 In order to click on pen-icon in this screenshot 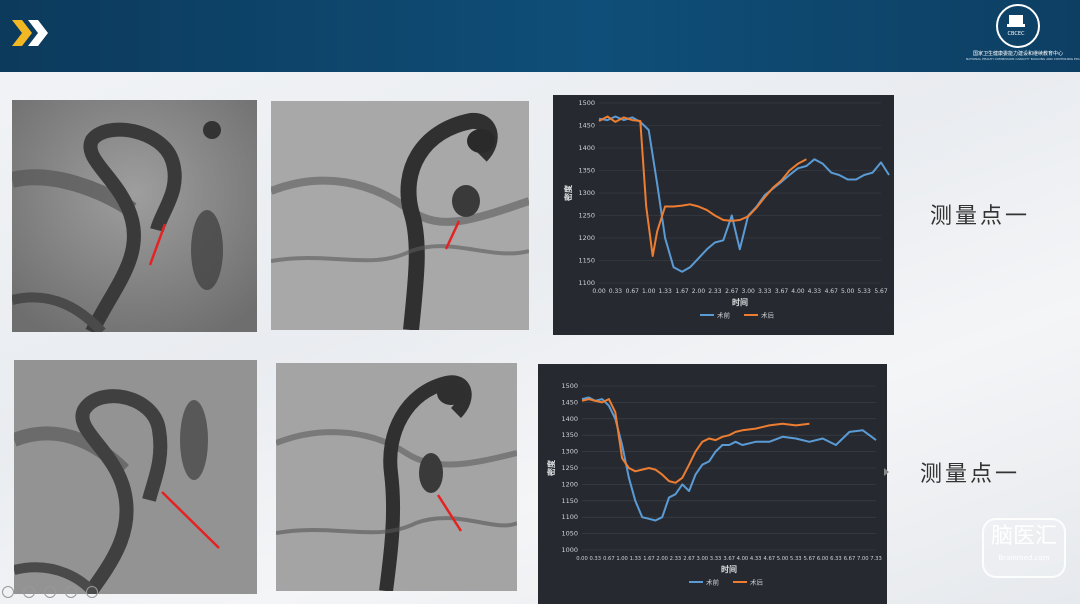, I will do `click(50, 592)`.